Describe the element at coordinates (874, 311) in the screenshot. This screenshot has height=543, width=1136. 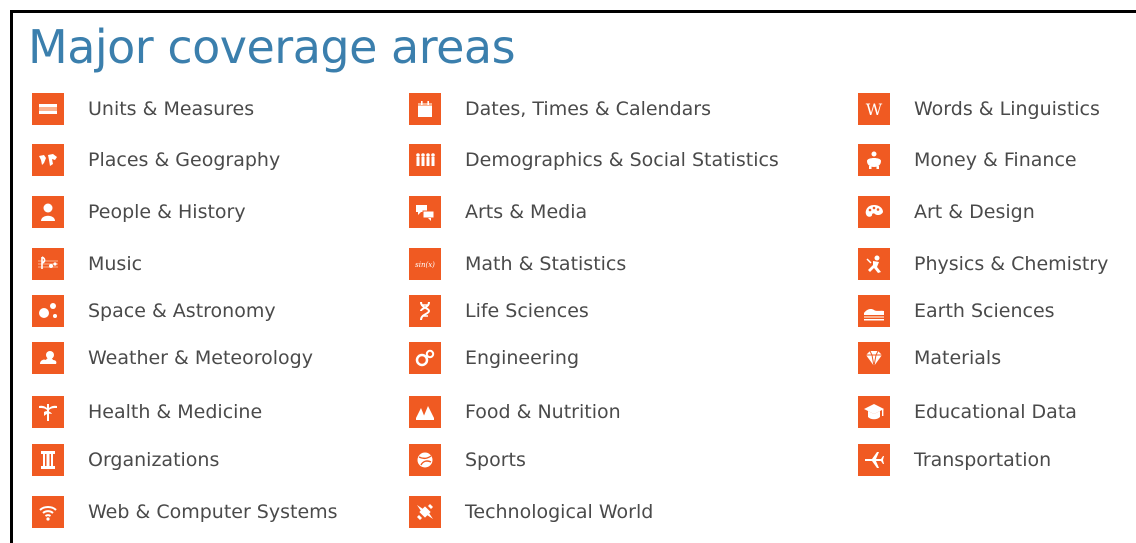
I see `terrain-icon` at that location.